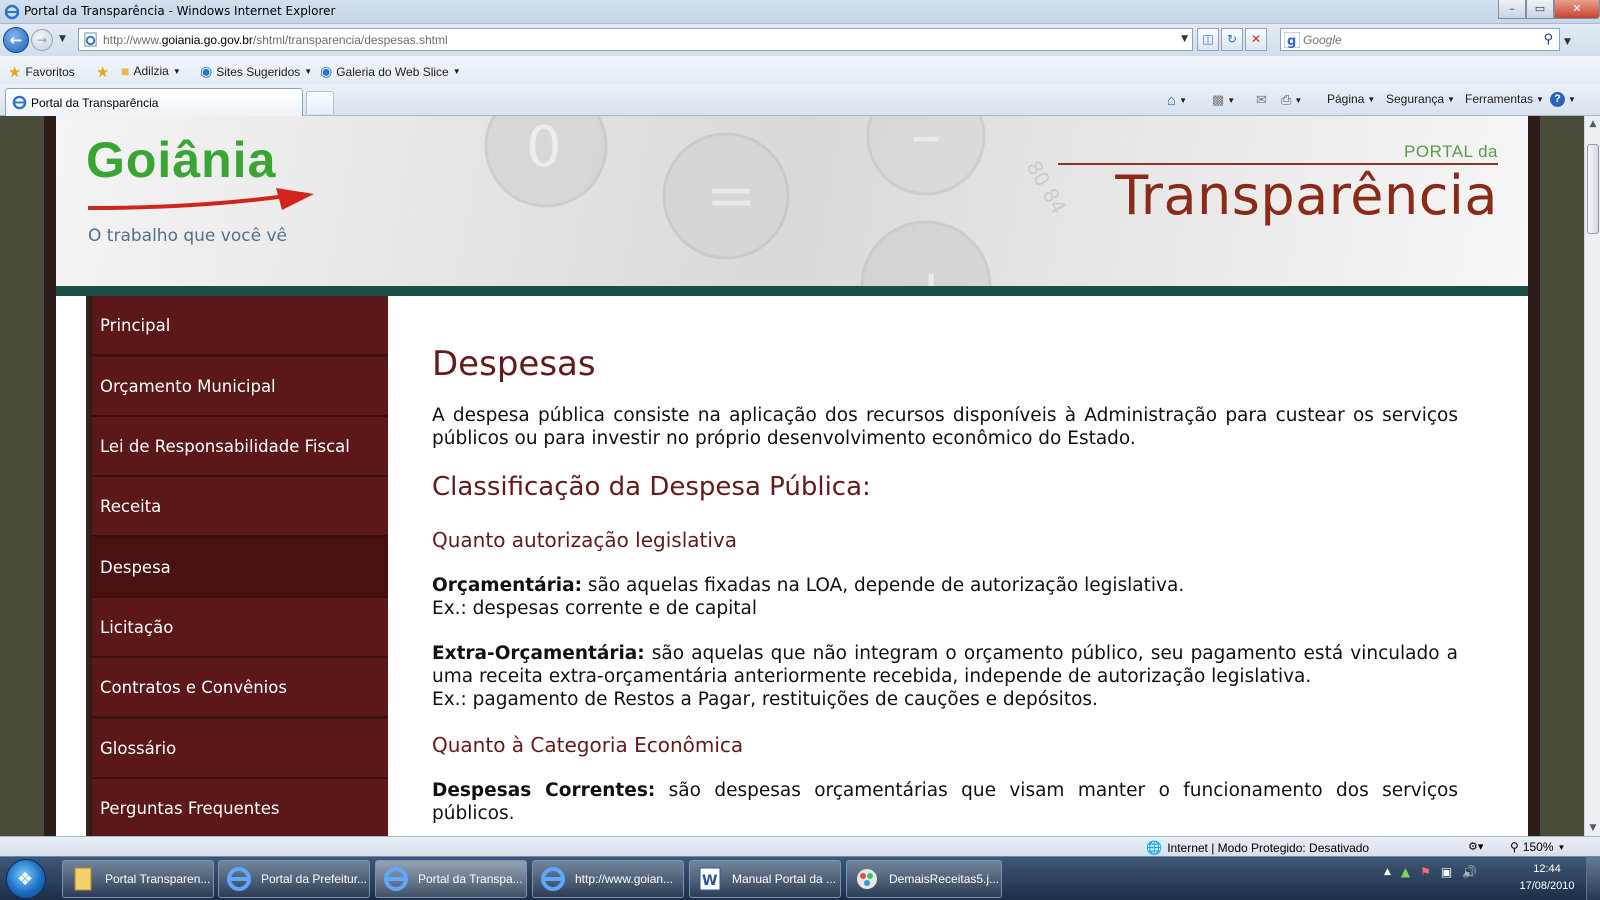 This screenshot has height=900, width=1600. Describe the element at coordinates (867, 879) in the screenshot. I see `image-viewer-icon` at that location.